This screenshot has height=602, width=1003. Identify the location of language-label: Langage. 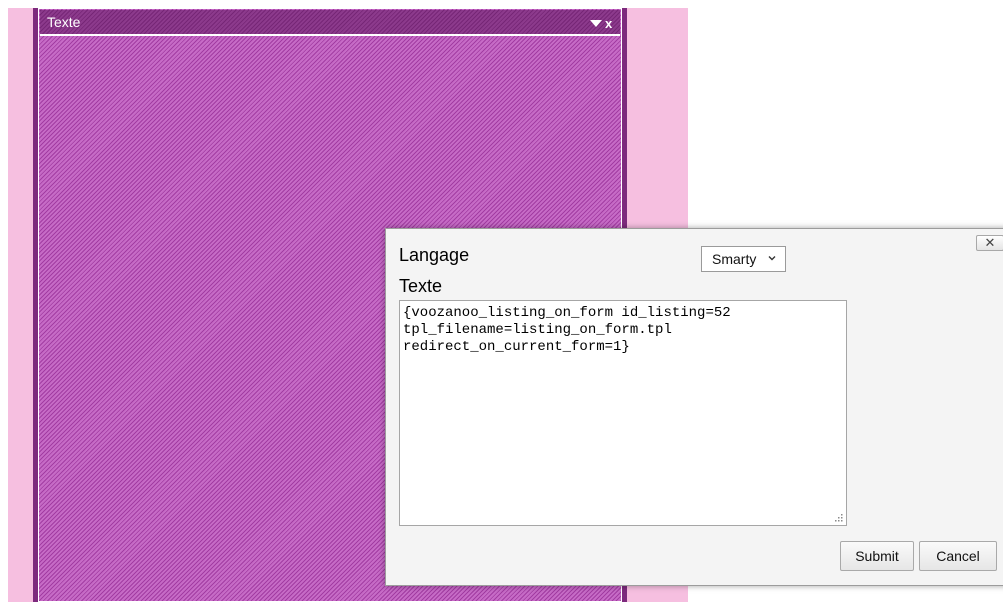
(434, 255).